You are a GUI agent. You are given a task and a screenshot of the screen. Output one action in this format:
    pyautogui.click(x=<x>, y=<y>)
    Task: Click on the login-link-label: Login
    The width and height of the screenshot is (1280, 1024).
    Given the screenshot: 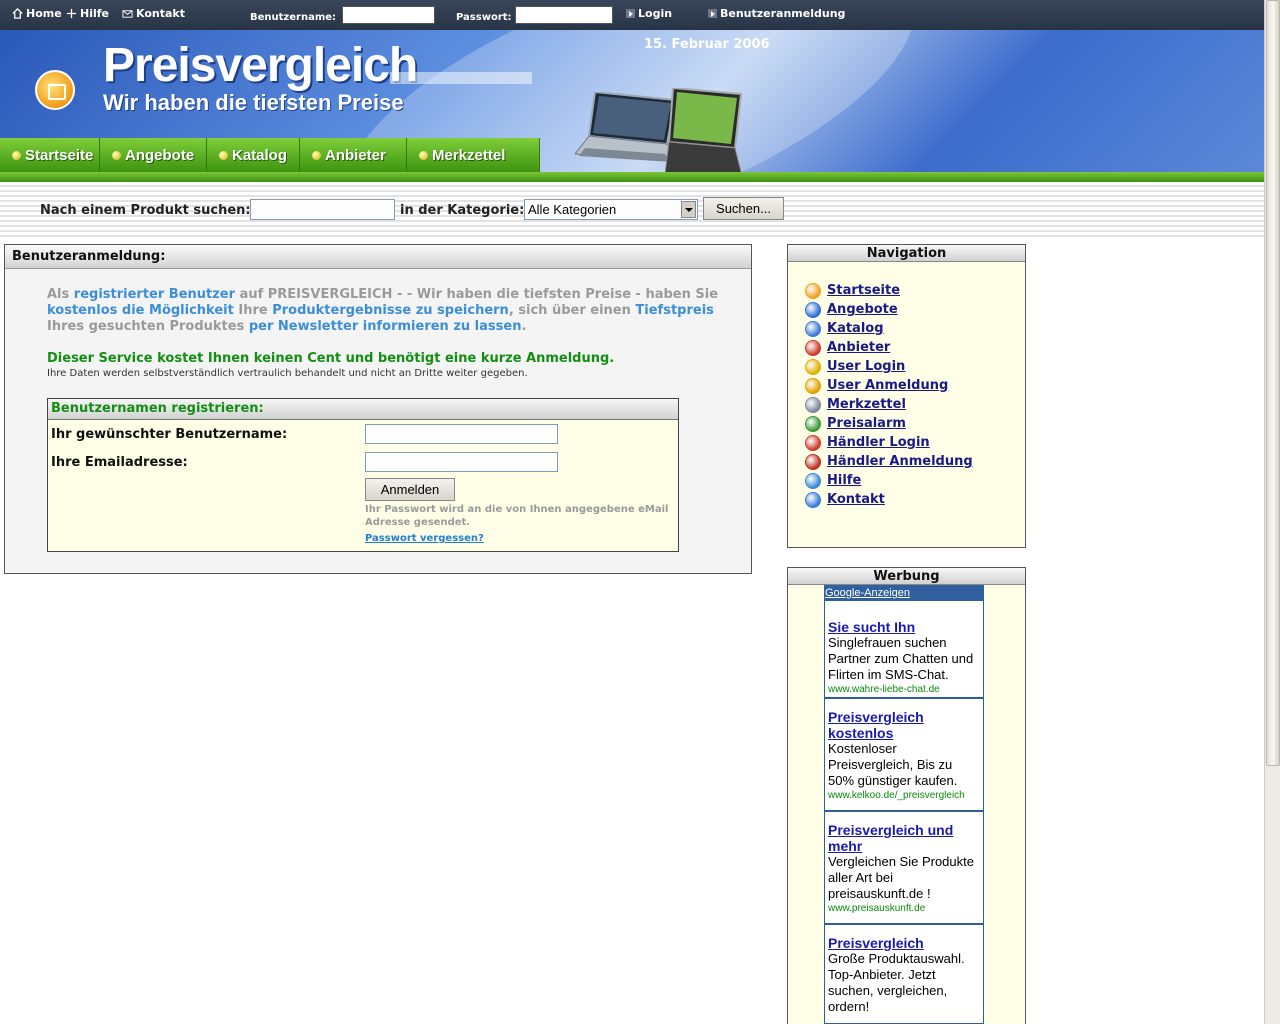 What is the action you would take?
    pyautogui.click(x=655, y=13)
    